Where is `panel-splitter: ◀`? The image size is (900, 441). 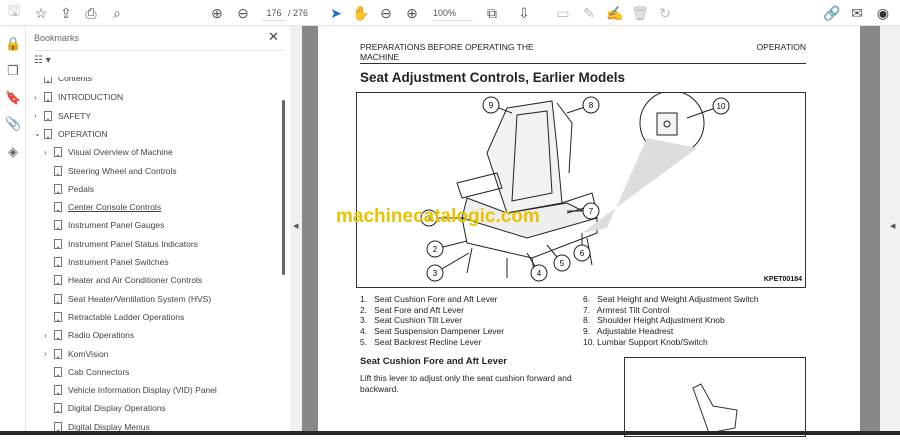
panel-splitter: ◀ is located at coordinates (296, 230).